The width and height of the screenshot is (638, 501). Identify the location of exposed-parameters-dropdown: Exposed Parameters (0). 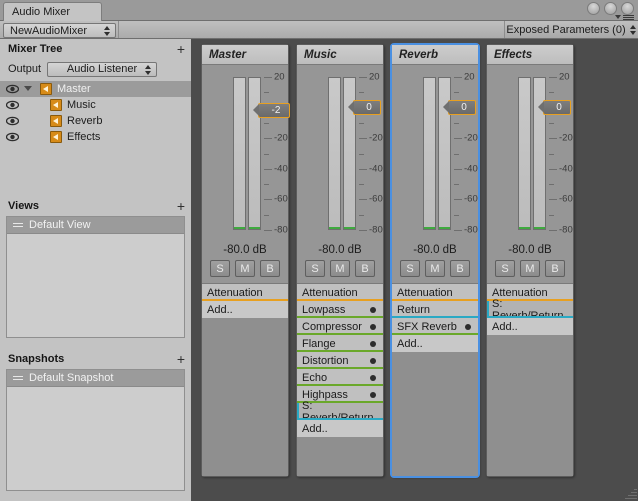
(570, 29).